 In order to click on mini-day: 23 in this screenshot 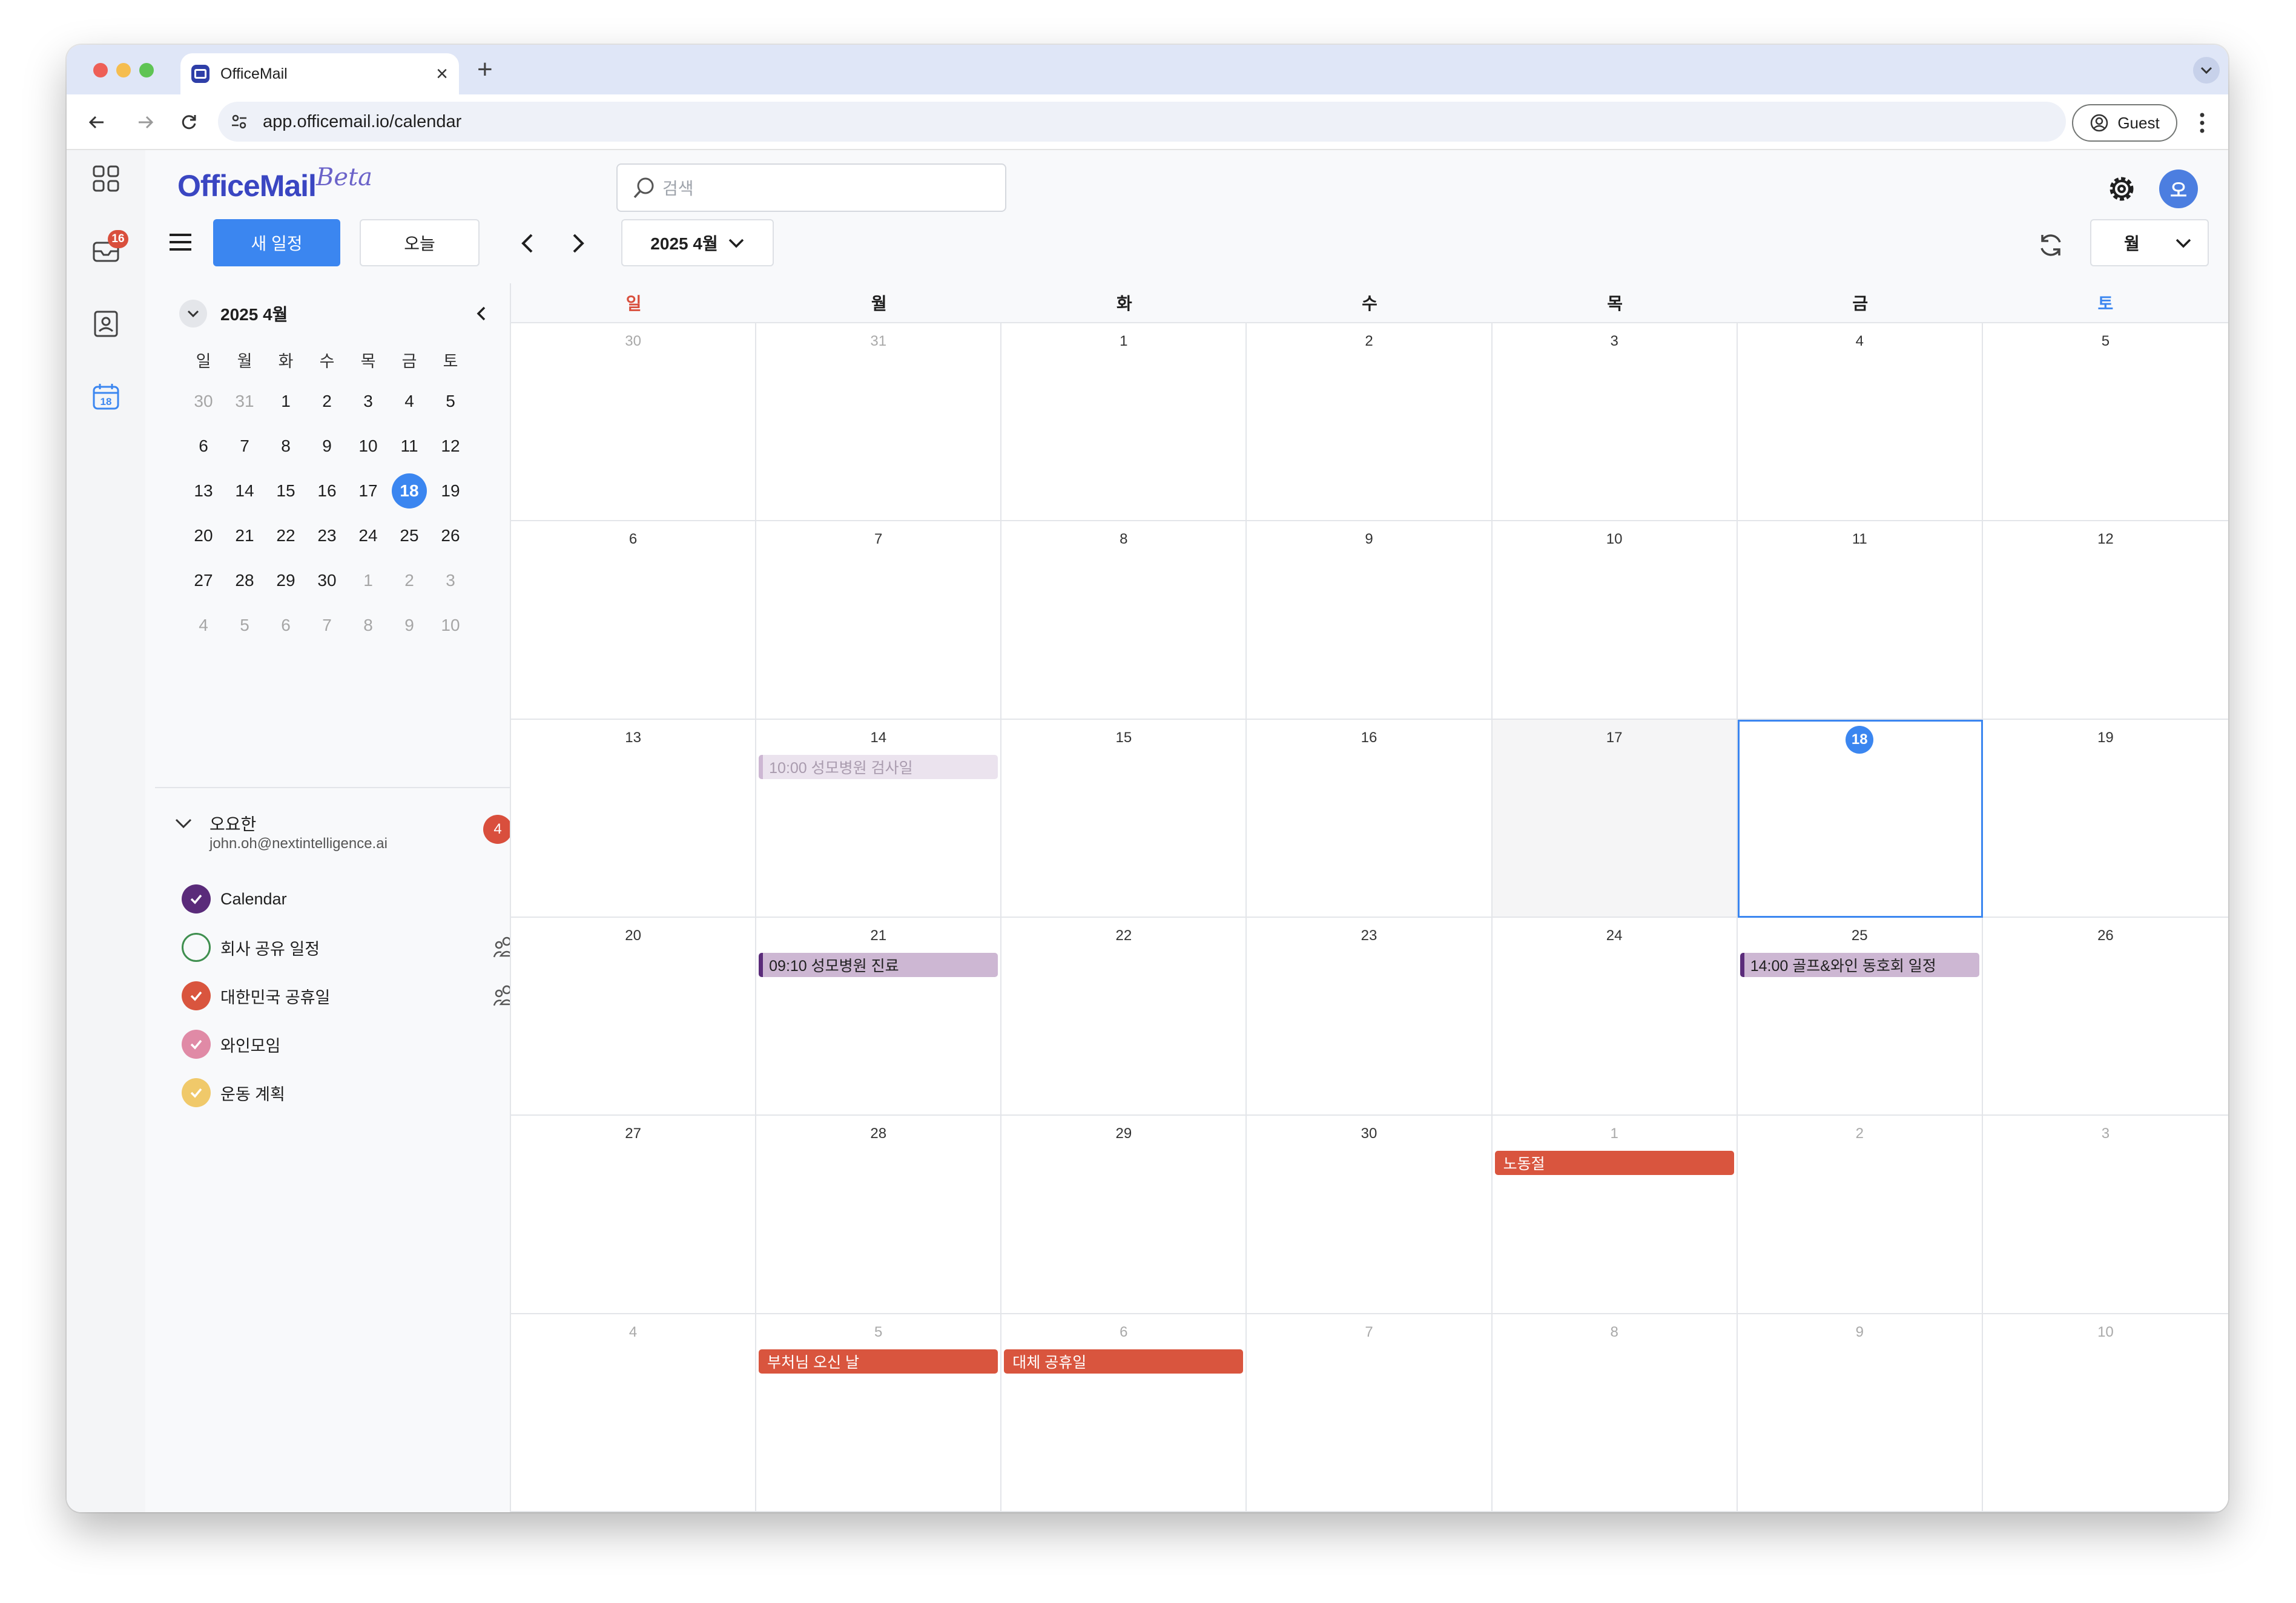, I will do `click(327, 535)`.